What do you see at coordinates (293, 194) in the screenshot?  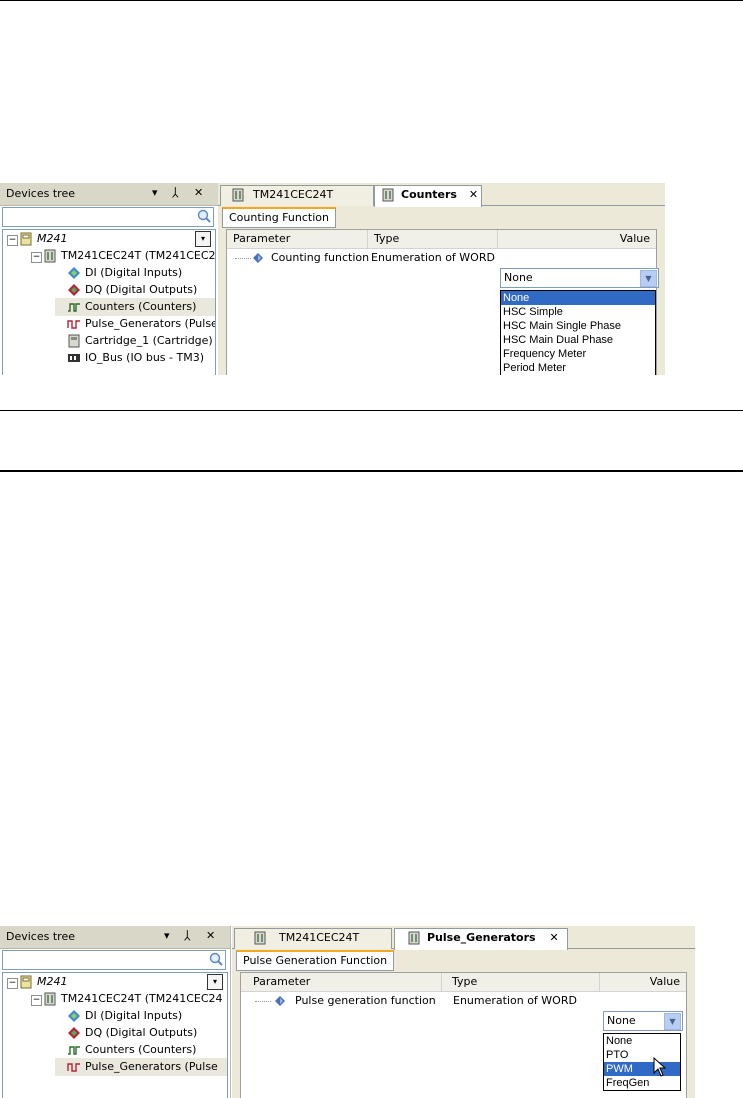 I see `tab-label: TM241CEC24T` at bounding box center [293, 194].